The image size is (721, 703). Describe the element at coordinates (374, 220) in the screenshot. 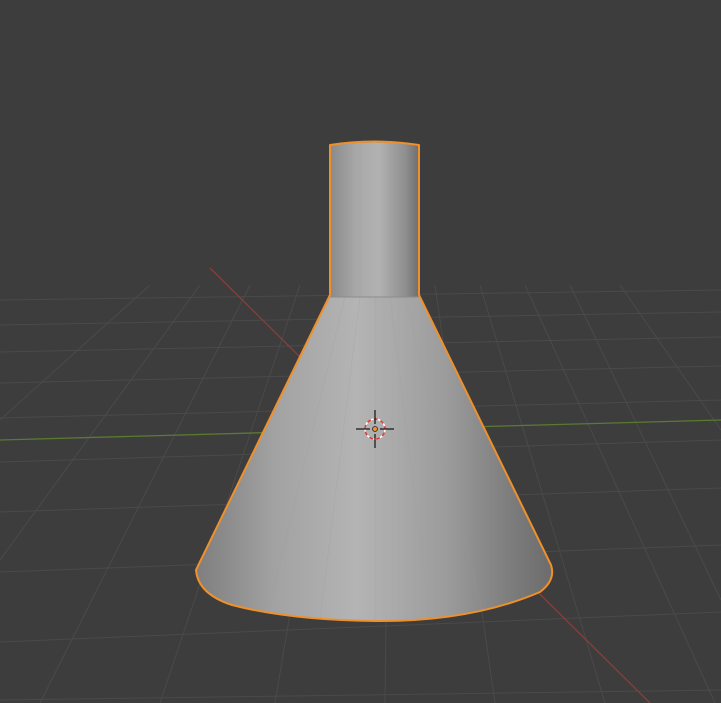

I see `flask-neck` at that location.